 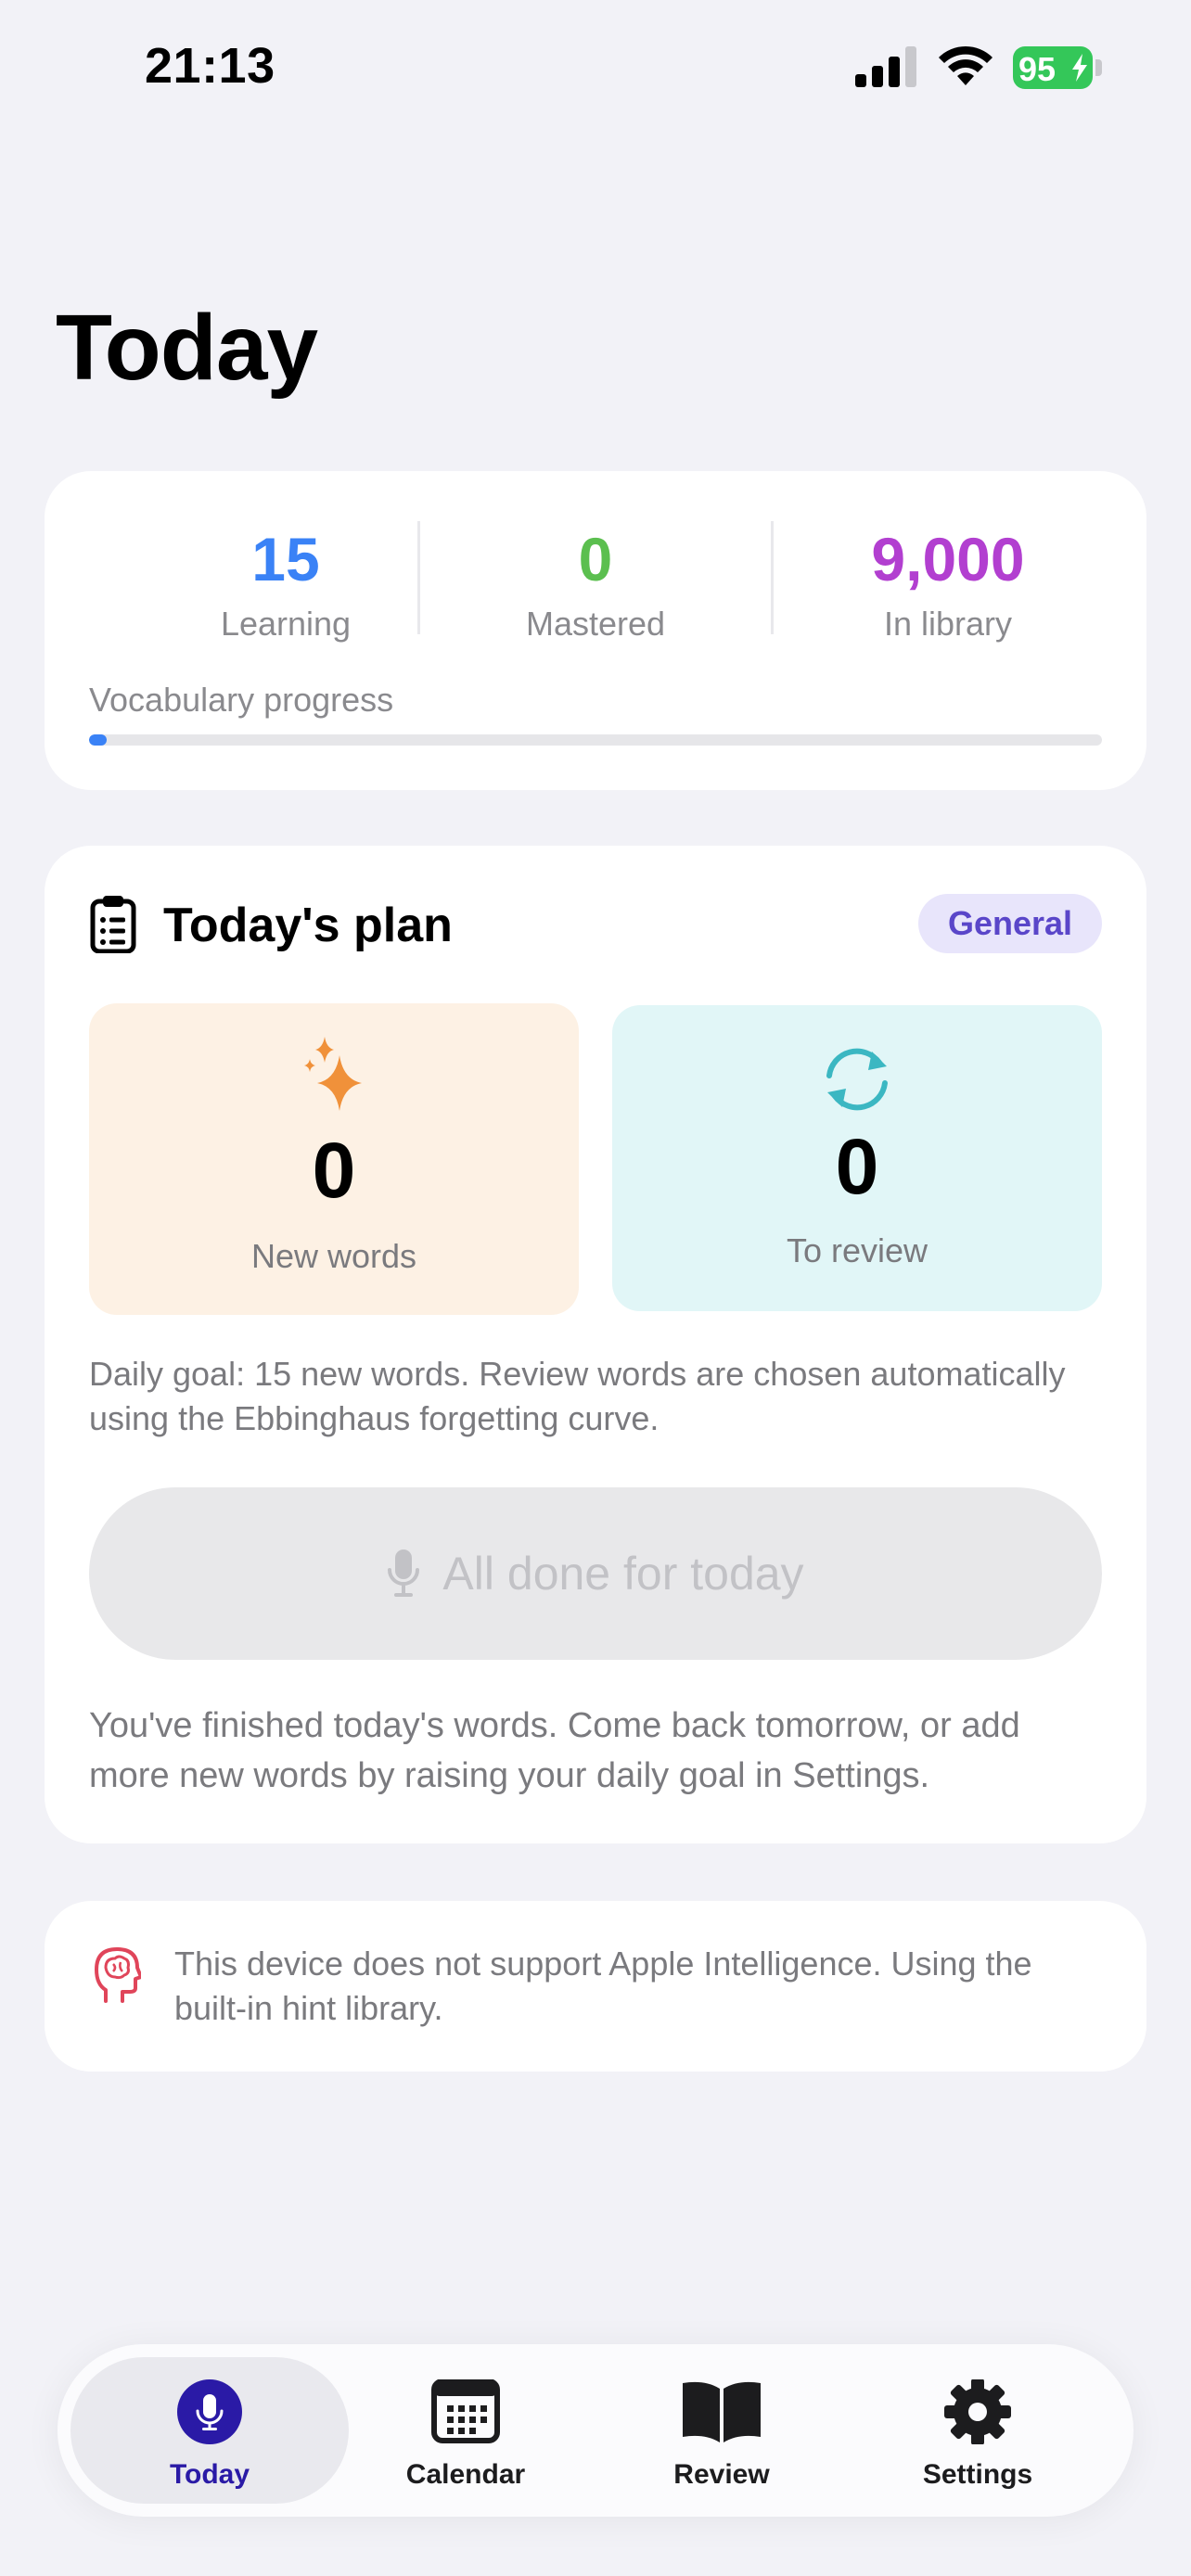 I want to click on battery-level: 95, so click(x=1037, y=69).